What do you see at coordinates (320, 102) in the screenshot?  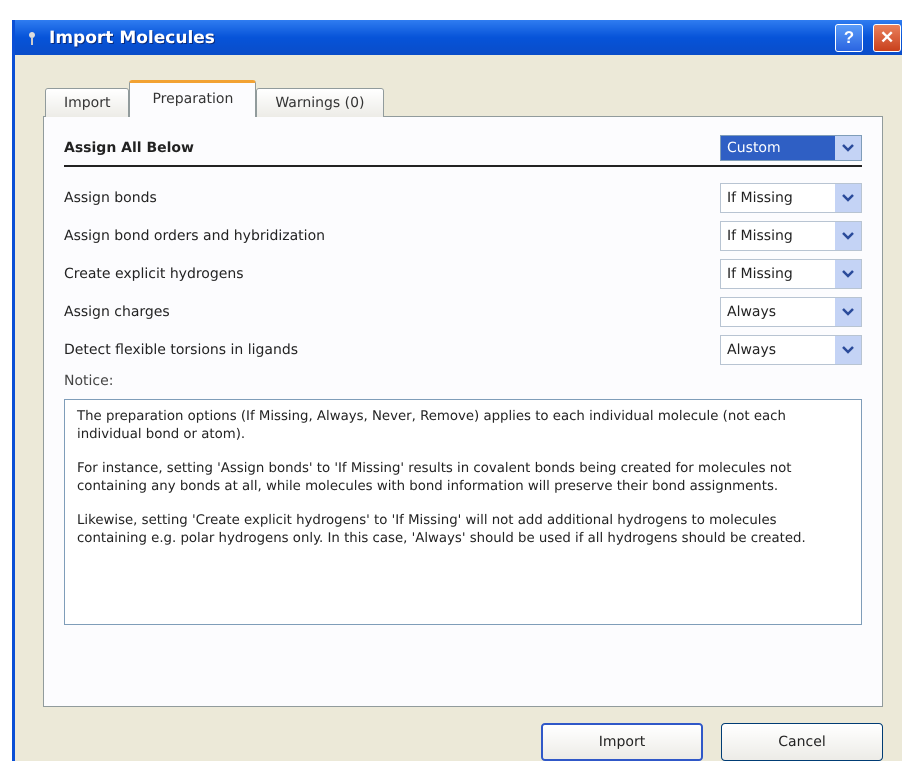 I see `tab: Warnings (0)` at bounding box center [320, 102].